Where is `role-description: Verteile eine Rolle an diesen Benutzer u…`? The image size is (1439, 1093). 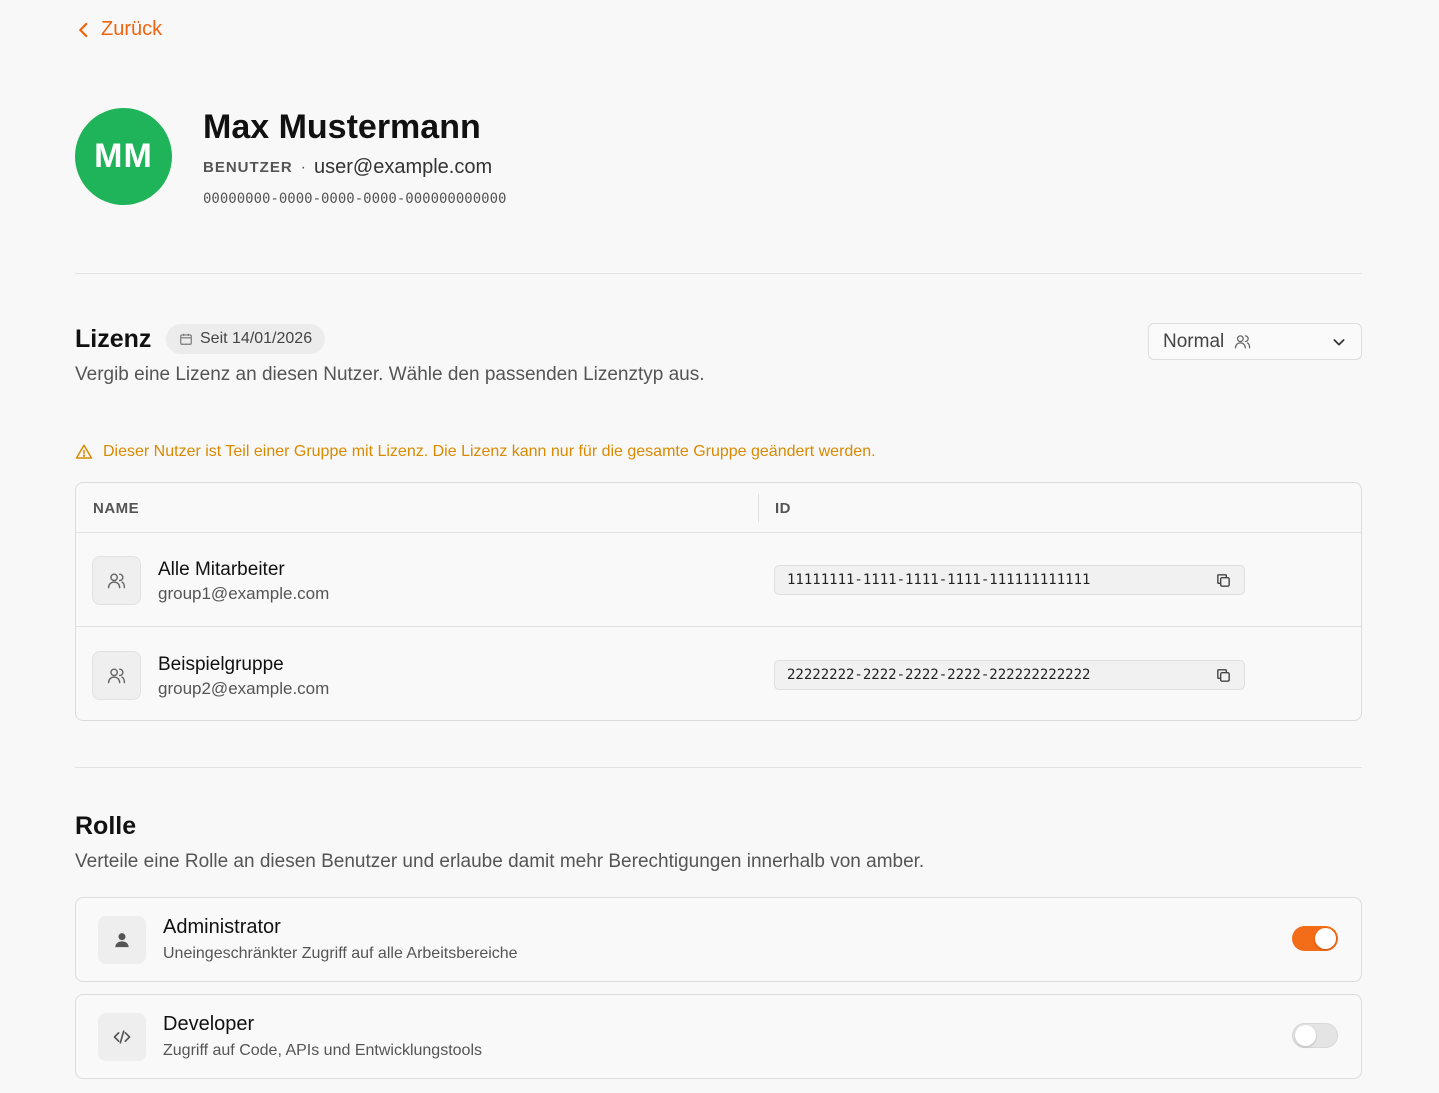
role-description: Verteile eine Rolle an diesen Benutzer u… is located at coordinates (500, 861).